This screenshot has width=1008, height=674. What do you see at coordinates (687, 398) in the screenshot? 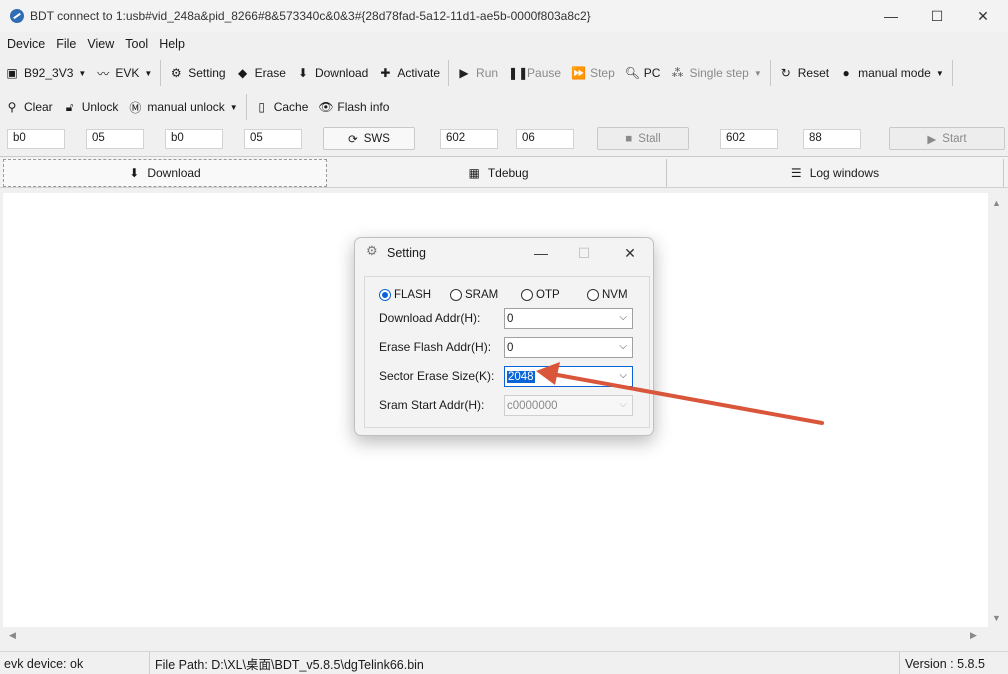
I see `arrow-shaft` at bounding box center [687, 398].